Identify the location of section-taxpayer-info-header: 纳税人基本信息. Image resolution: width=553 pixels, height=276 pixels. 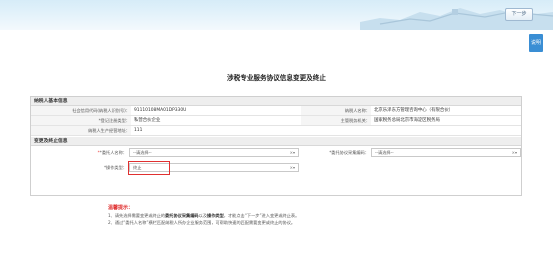
(276, 101).